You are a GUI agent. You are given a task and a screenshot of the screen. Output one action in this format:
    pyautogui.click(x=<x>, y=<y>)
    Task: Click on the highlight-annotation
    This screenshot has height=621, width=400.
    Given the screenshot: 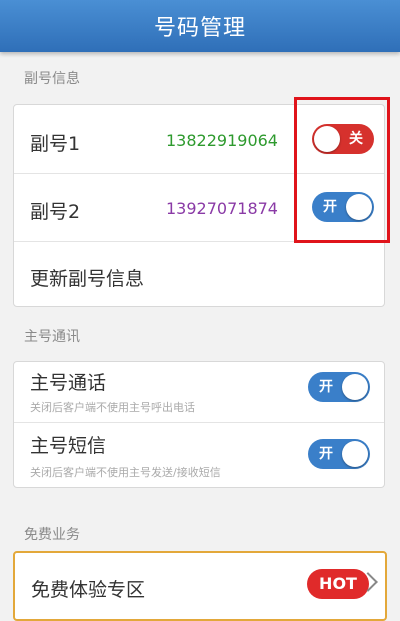 What is the action you would take?
    pyautogui.click(x=342, y=170)
    